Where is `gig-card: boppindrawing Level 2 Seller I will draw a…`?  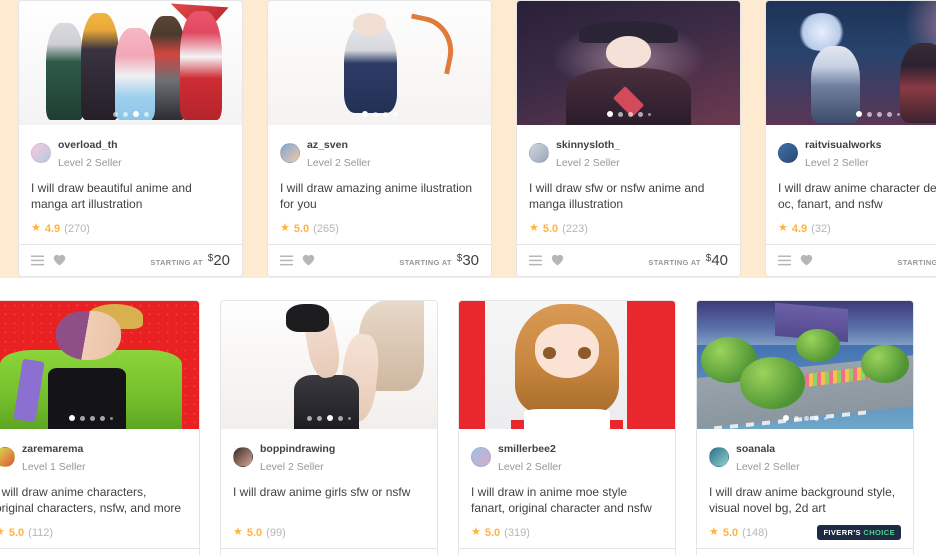 gig-card: boppindrawing Level 2 Seller I will draw a… is located at coordinates (329, 427).